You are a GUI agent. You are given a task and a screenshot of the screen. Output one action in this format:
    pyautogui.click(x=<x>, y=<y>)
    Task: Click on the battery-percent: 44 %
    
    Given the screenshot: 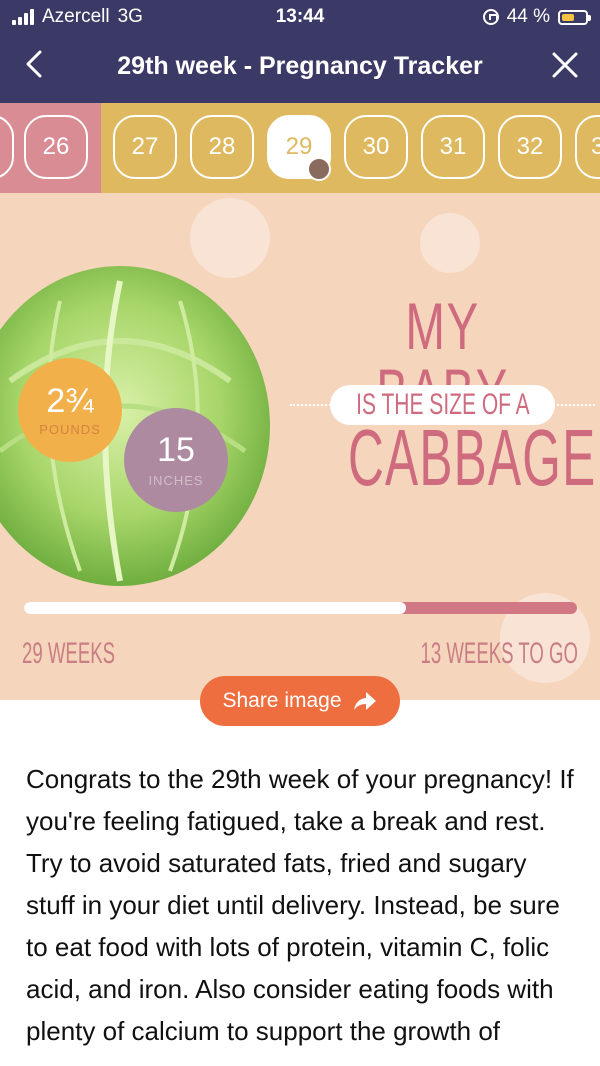 What is the action you would take?
    pyautogui.click(x=528, y=16)
    